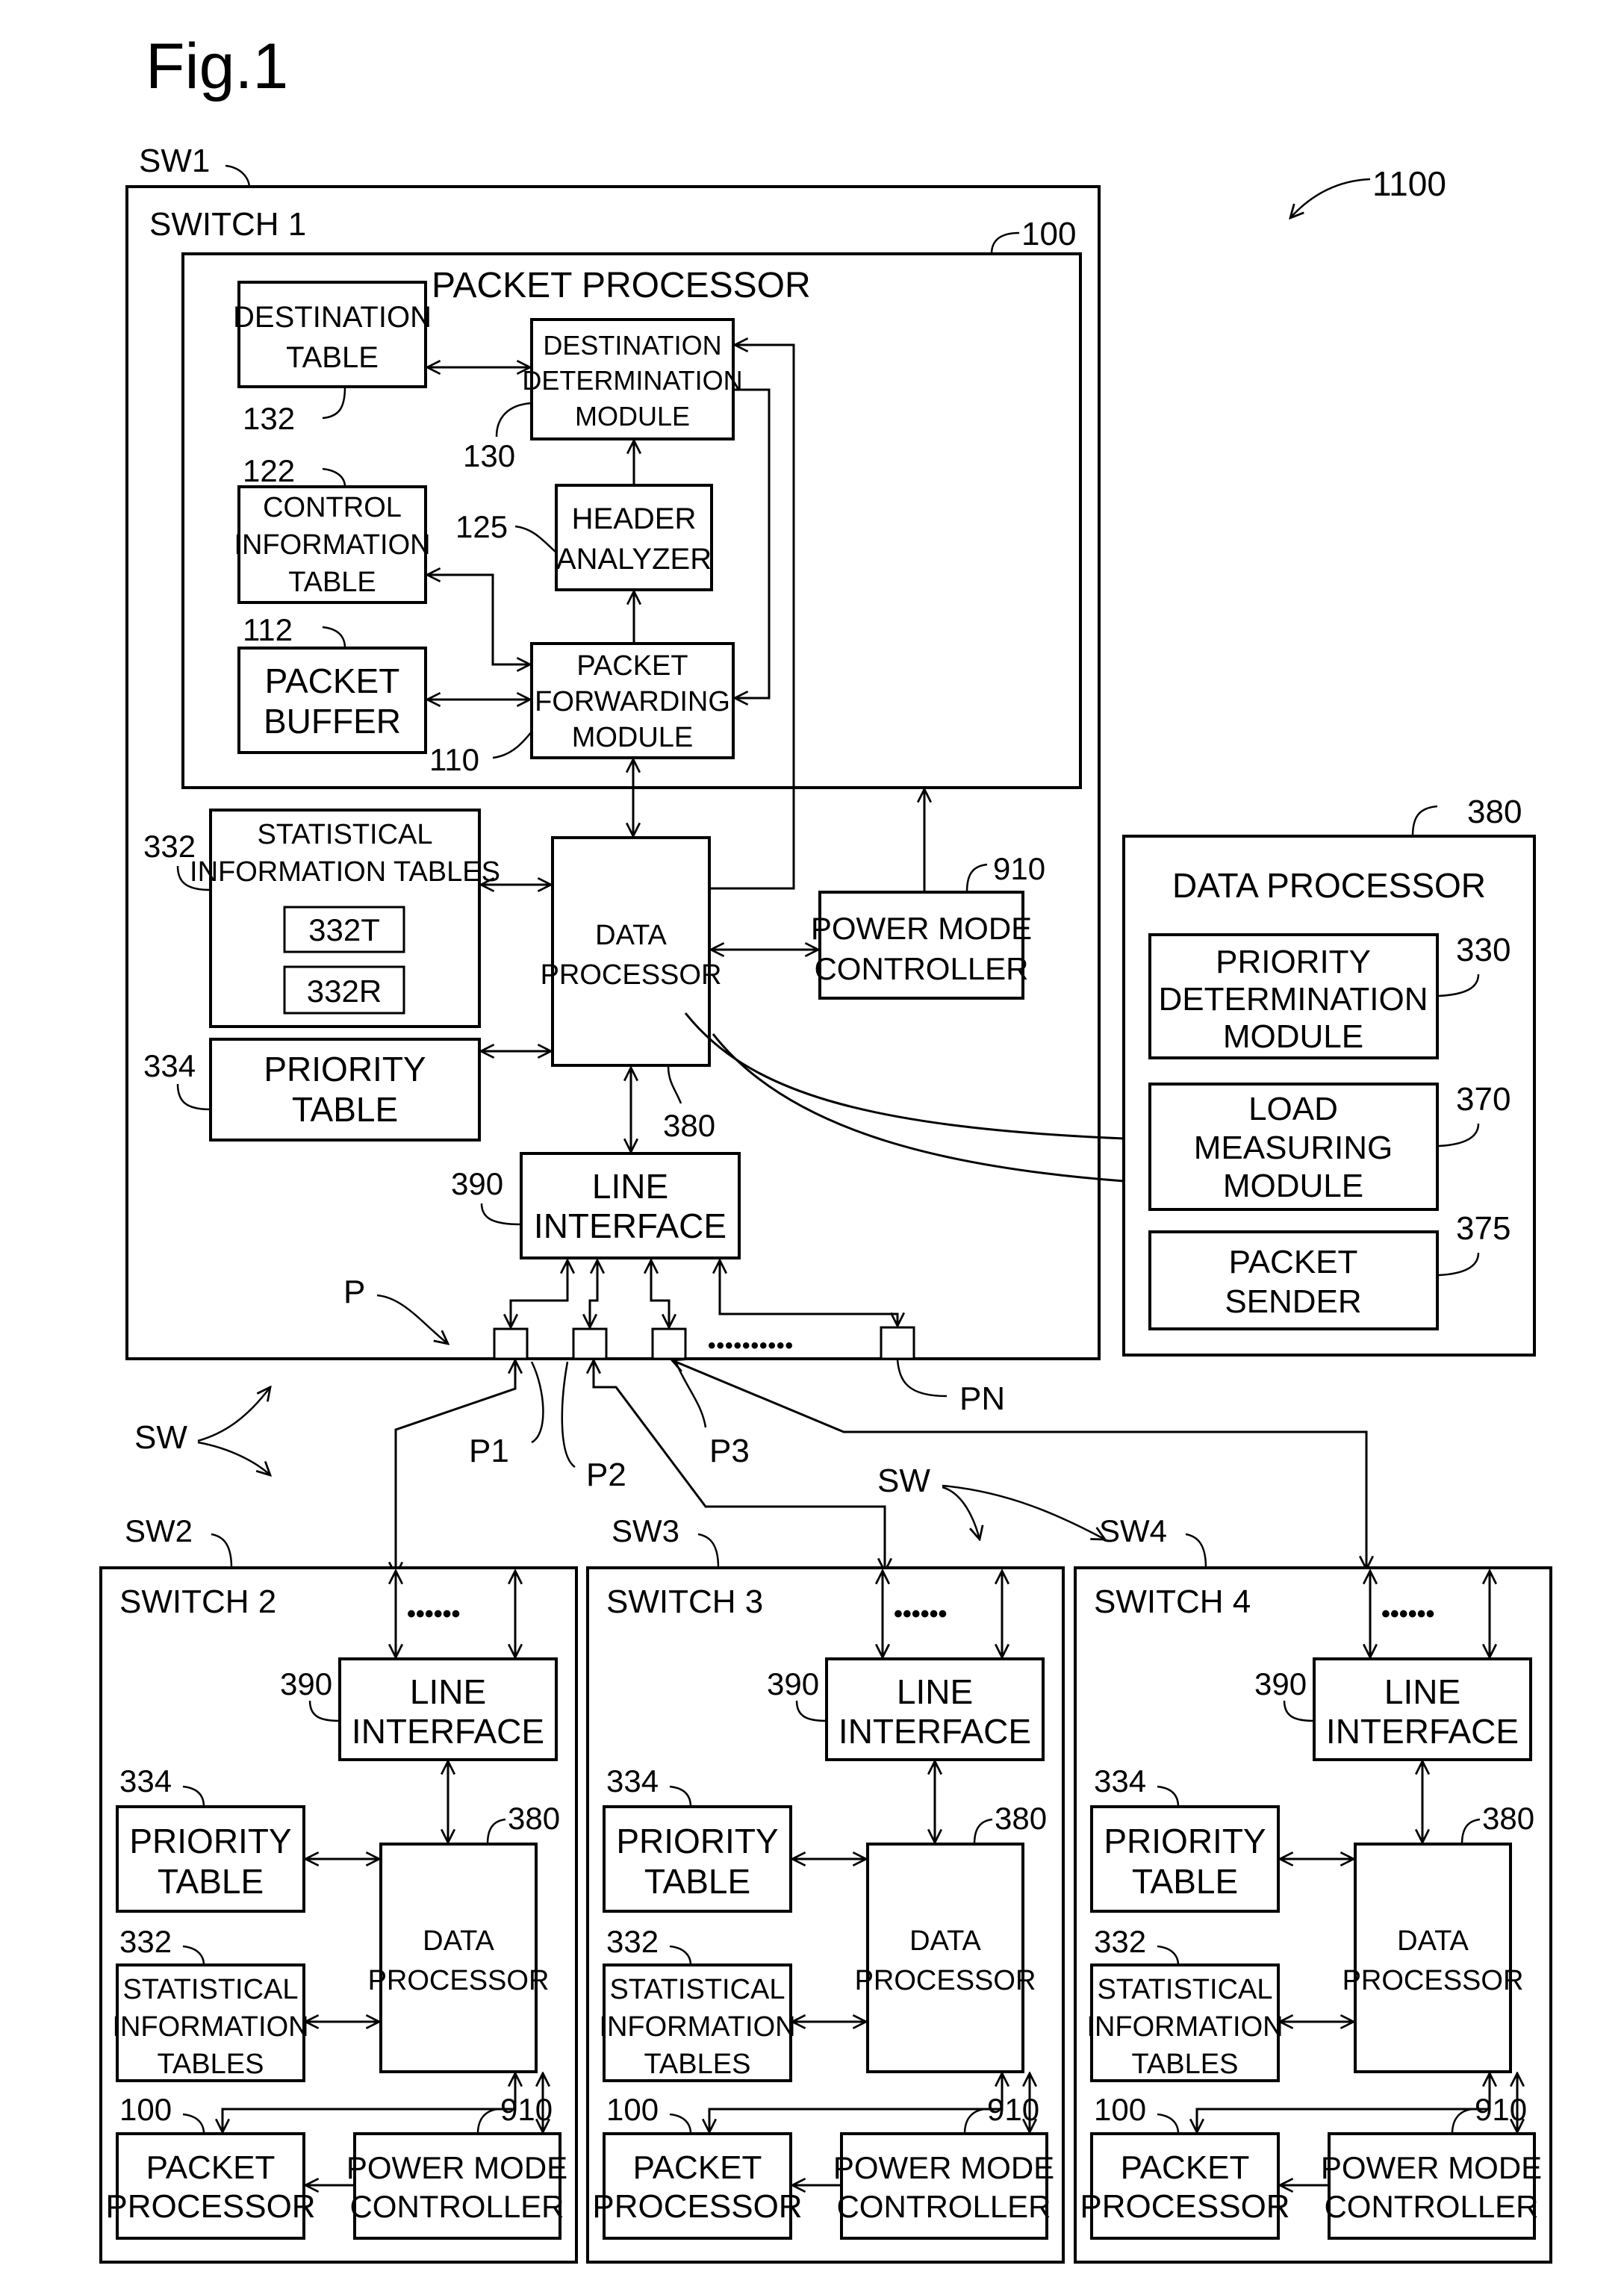  What do you see at coordinates (1483, 1099) in the screenshot?
I see `lmm-ref: 370` at bounding box center [1483, 1099].